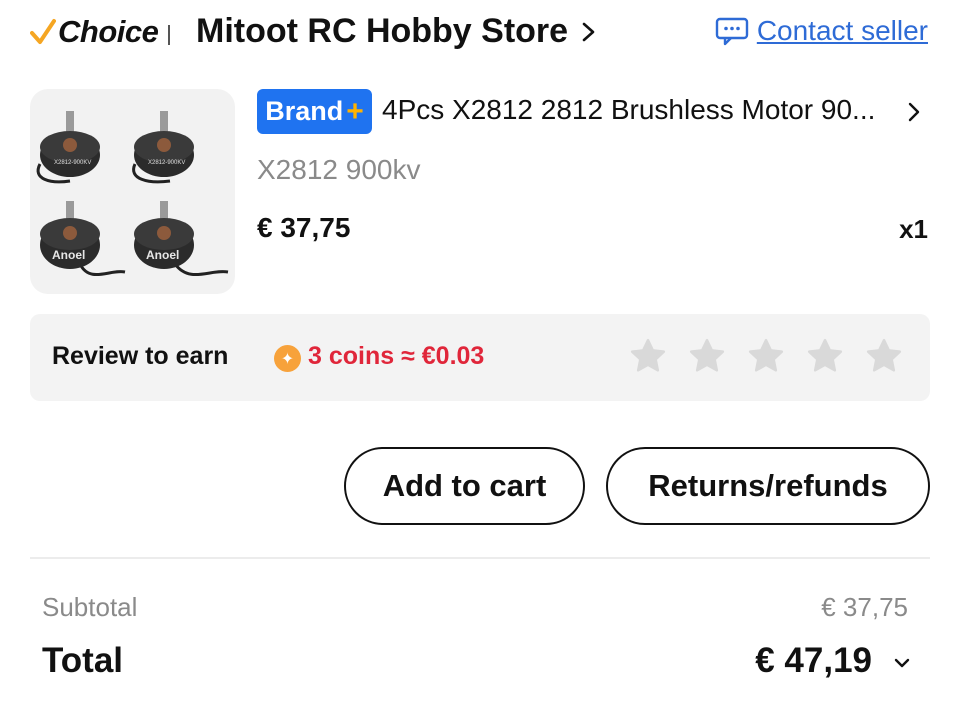 Image resolution: width=960 pixels, height=720 pixels. Describe the element at coordinates (304, 111) in the screenshot. I see `badge-text: Brand` at that location.